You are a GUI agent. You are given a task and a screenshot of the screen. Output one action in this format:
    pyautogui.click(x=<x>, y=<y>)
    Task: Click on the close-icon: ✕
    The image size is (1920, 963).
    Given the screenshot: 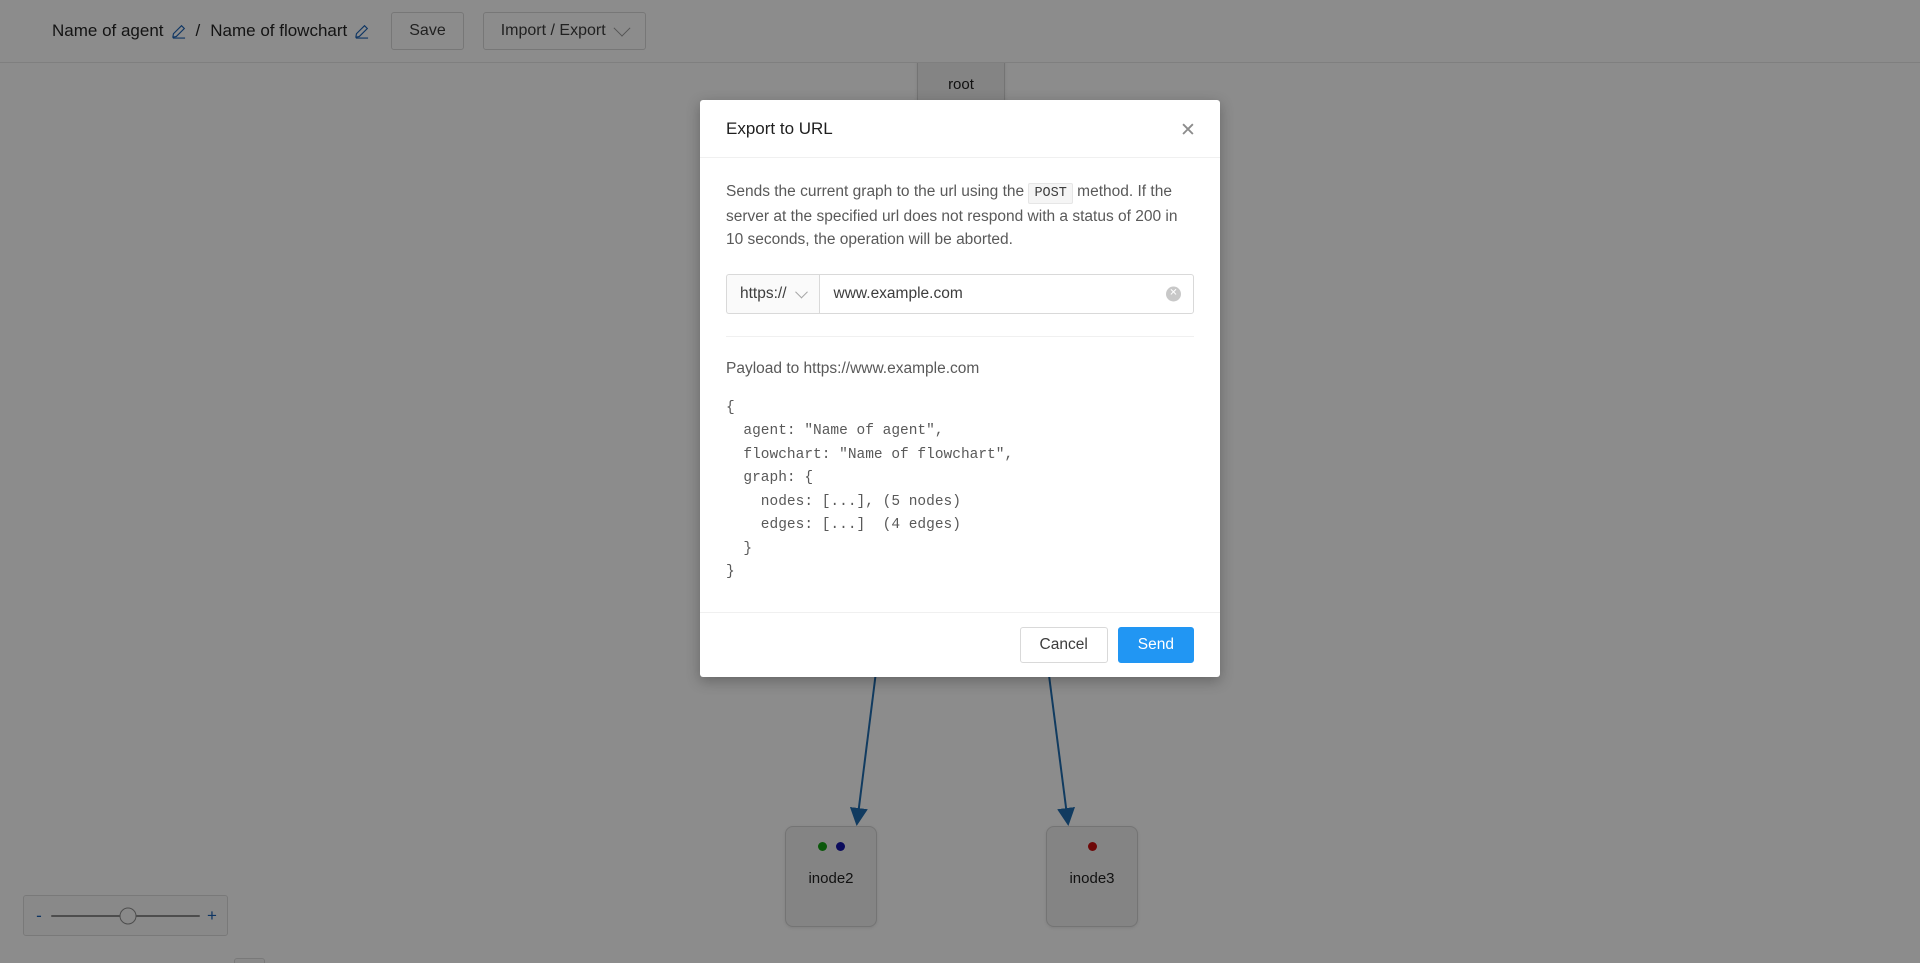 What is the action you would take?
    pyautogui.click(x=1188, y=130)
    